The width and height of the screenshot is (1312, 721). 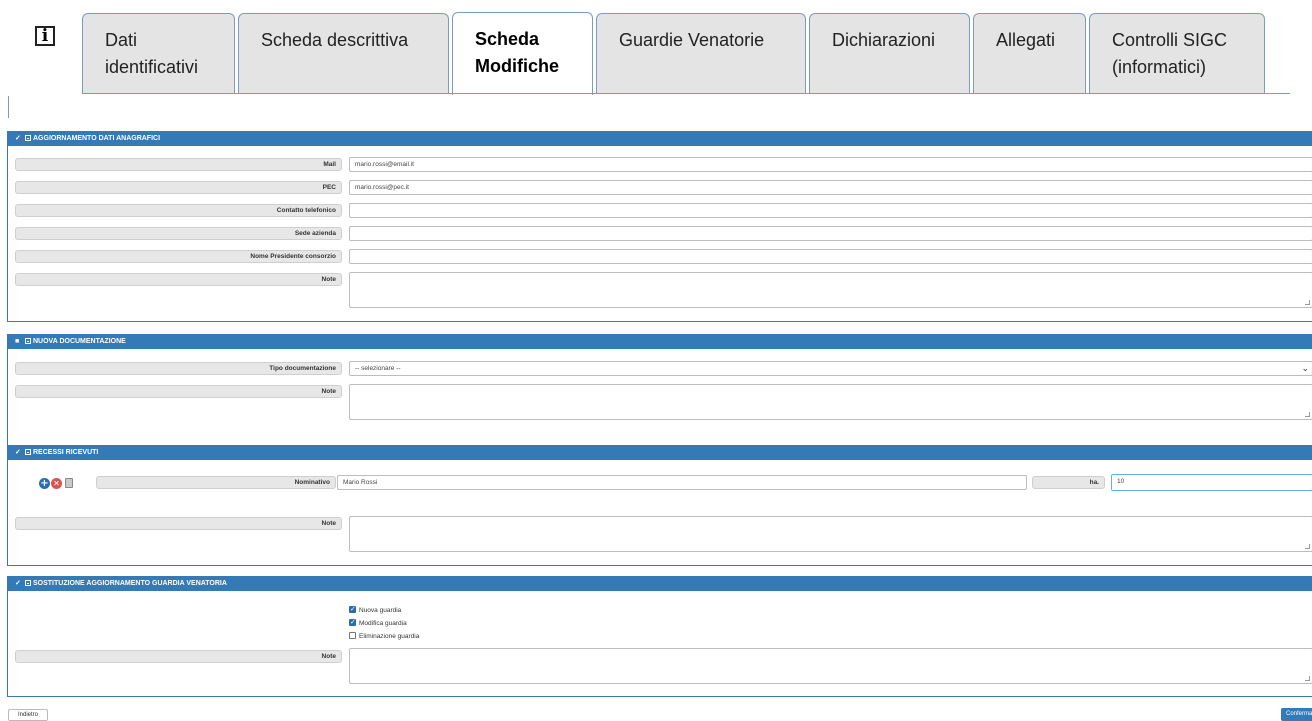 What do you see at coordinates (383, 623) in the screenshot?
I see `option-label: Modifica guardia` at bounding box center [383, 623].